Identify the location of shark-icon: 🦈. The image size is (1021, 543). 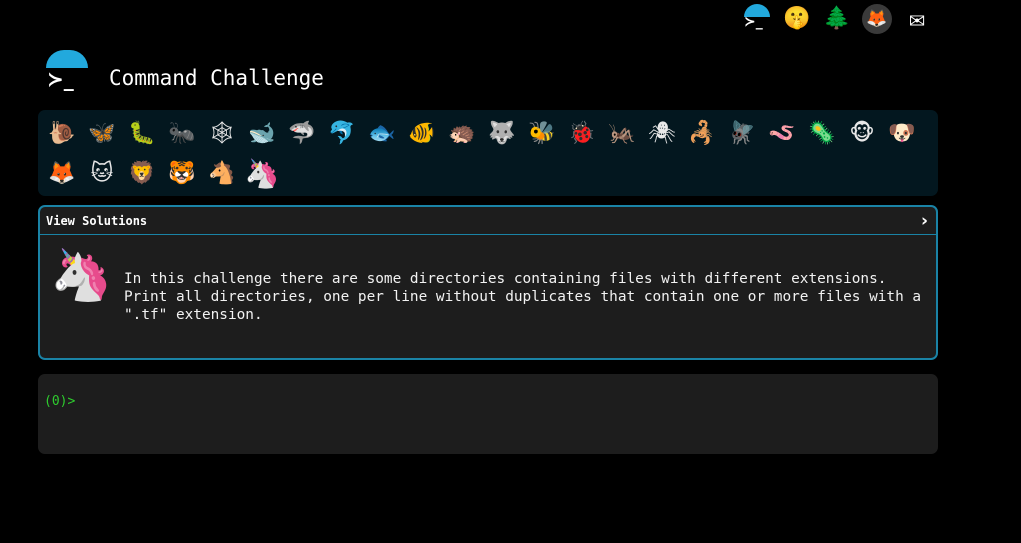
(302, 134).